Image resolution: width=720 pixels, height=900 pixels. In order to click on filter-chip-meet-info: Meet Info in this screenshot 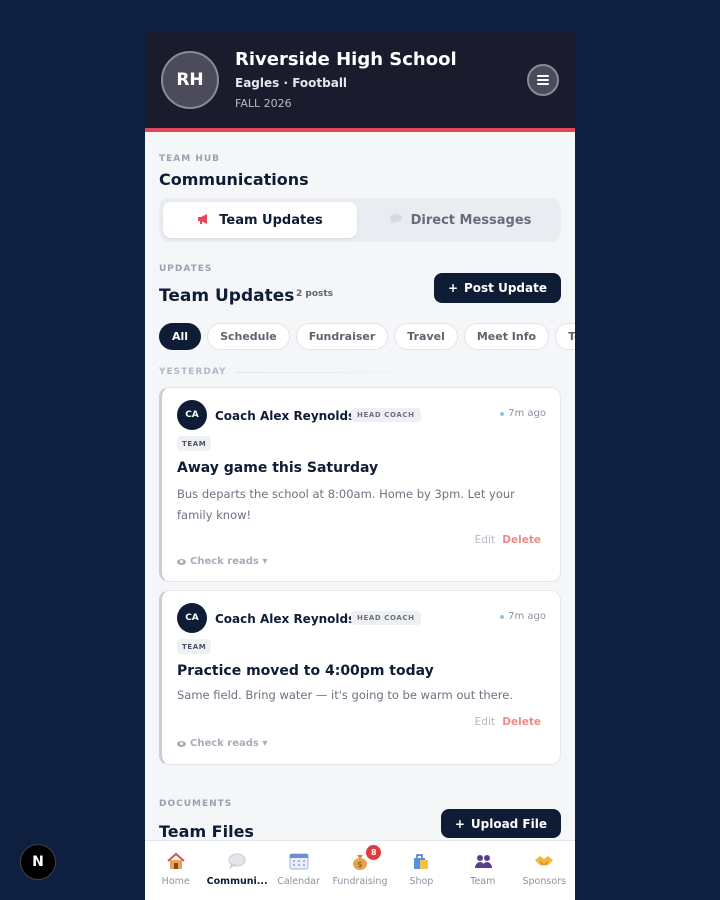, I will do `click(506, 336)`.